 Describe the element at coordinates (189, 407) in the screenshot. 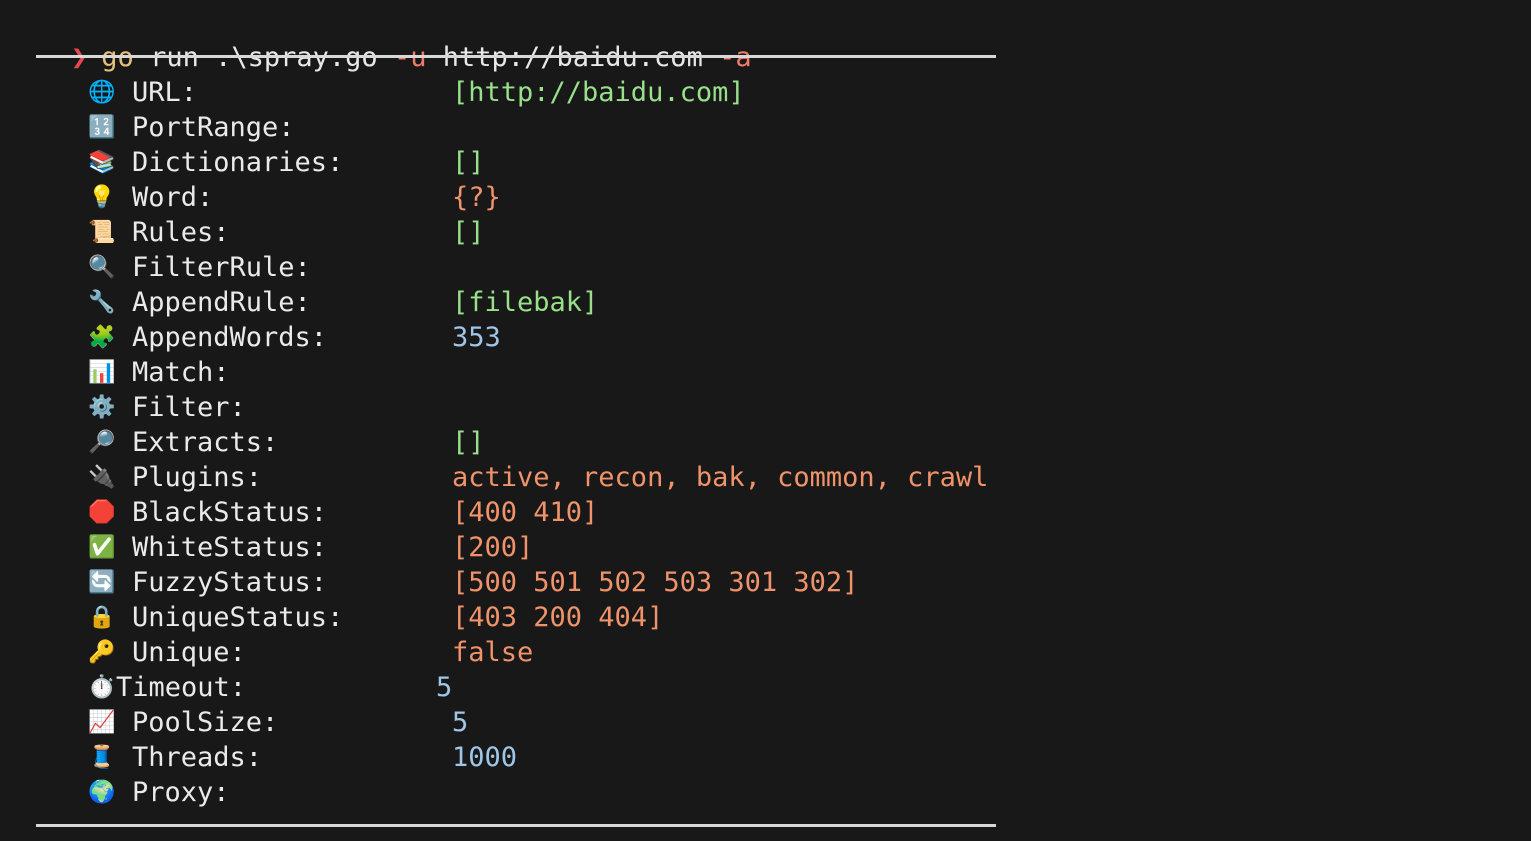

I see `config-label: Filter:` at that location.